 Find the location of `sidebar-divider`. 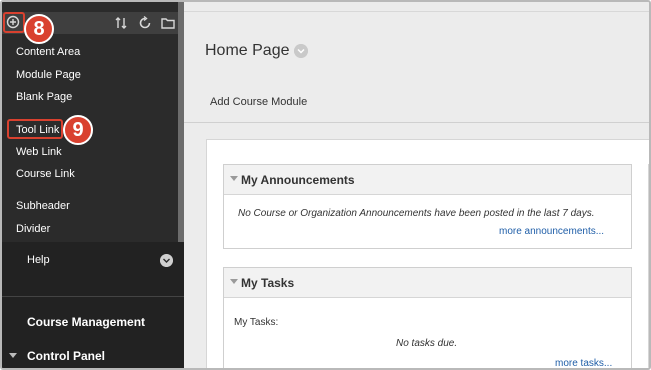

sidebar-divider is located at coordinates (93, 296).